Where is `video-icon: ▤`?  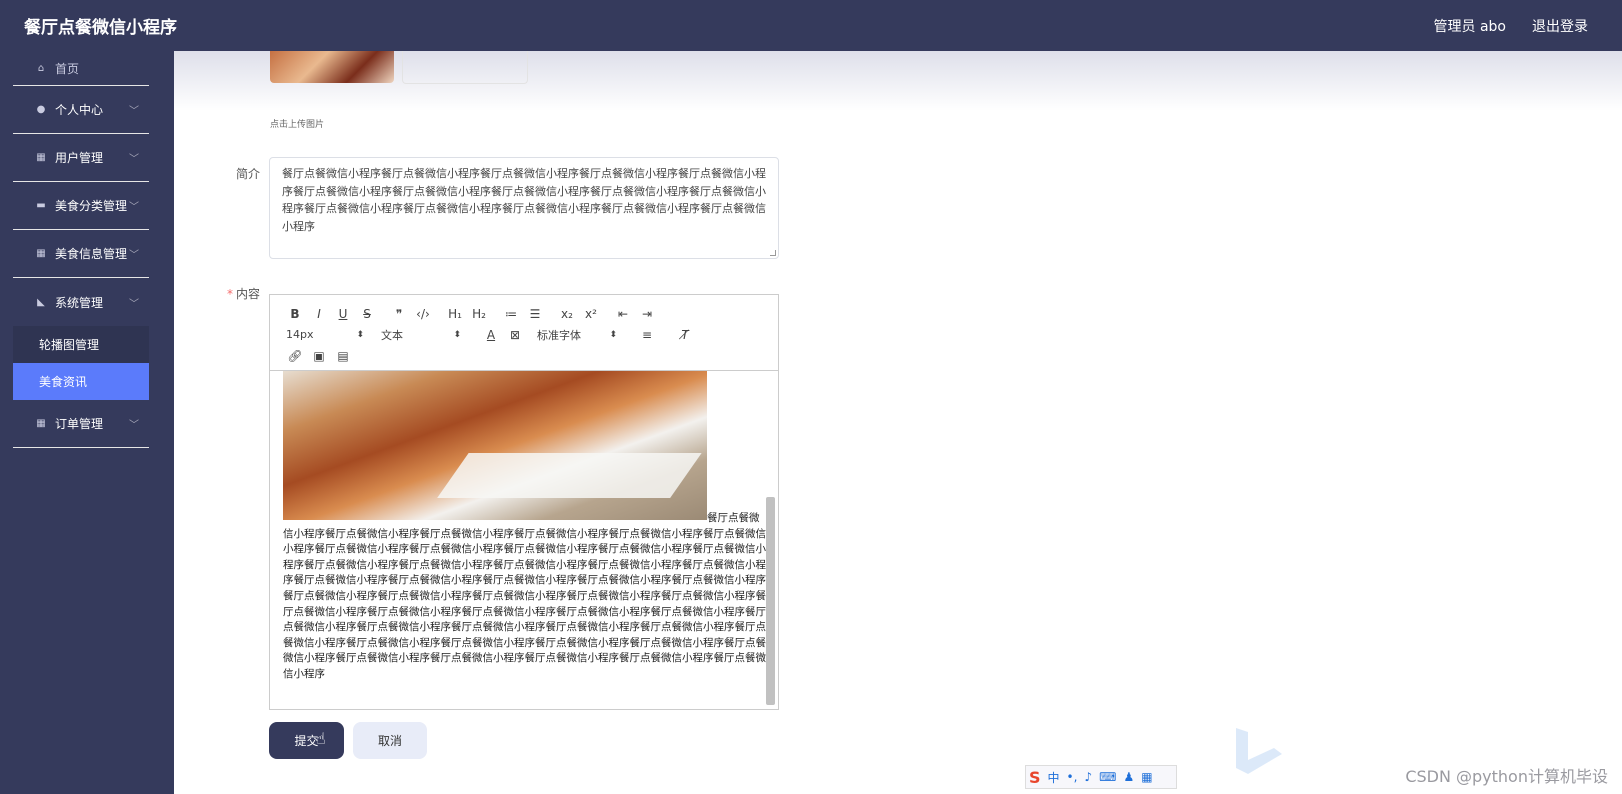 video-icon: ▤ is located at coordinates (343, 356).